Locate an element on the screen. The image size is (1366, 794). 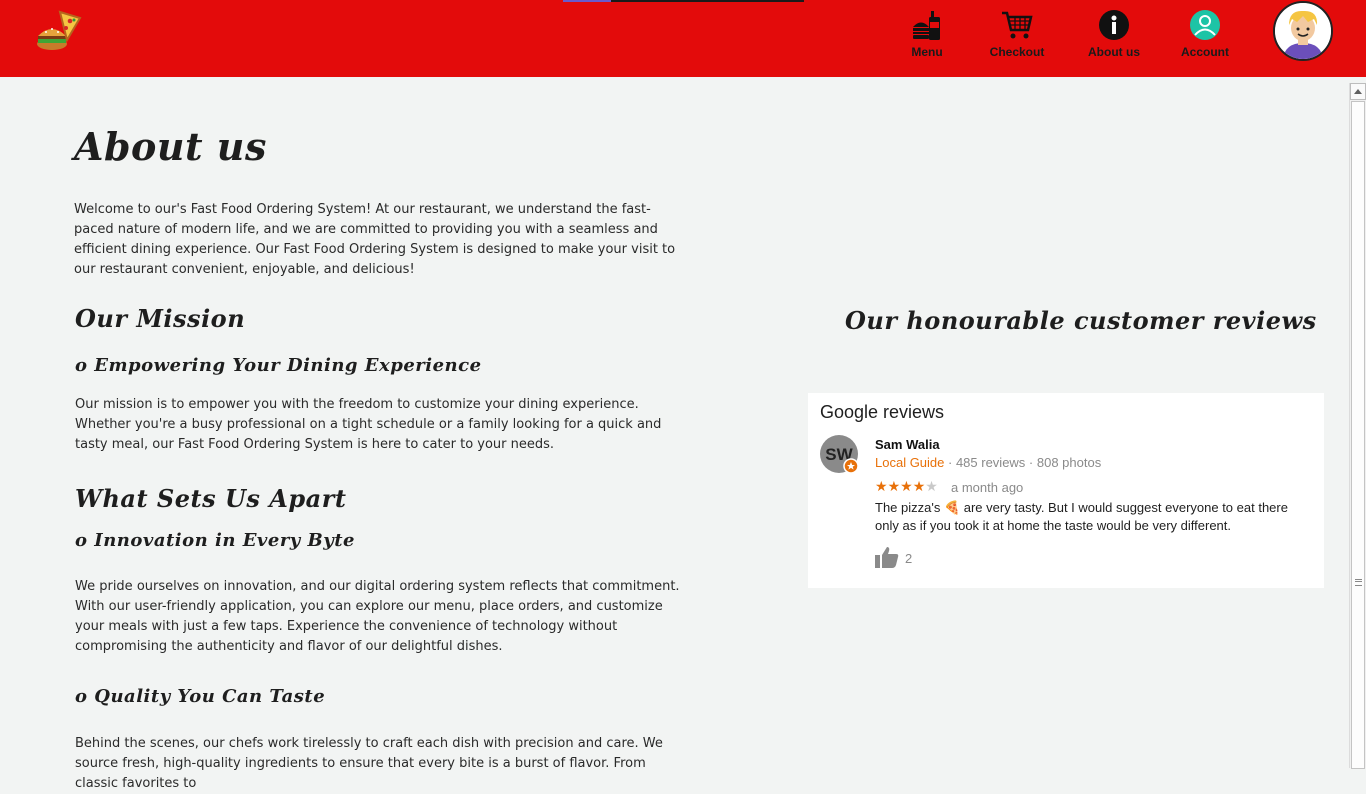
reviews-title: Our honourable customer reviews is located at coordinates (1081, 320).